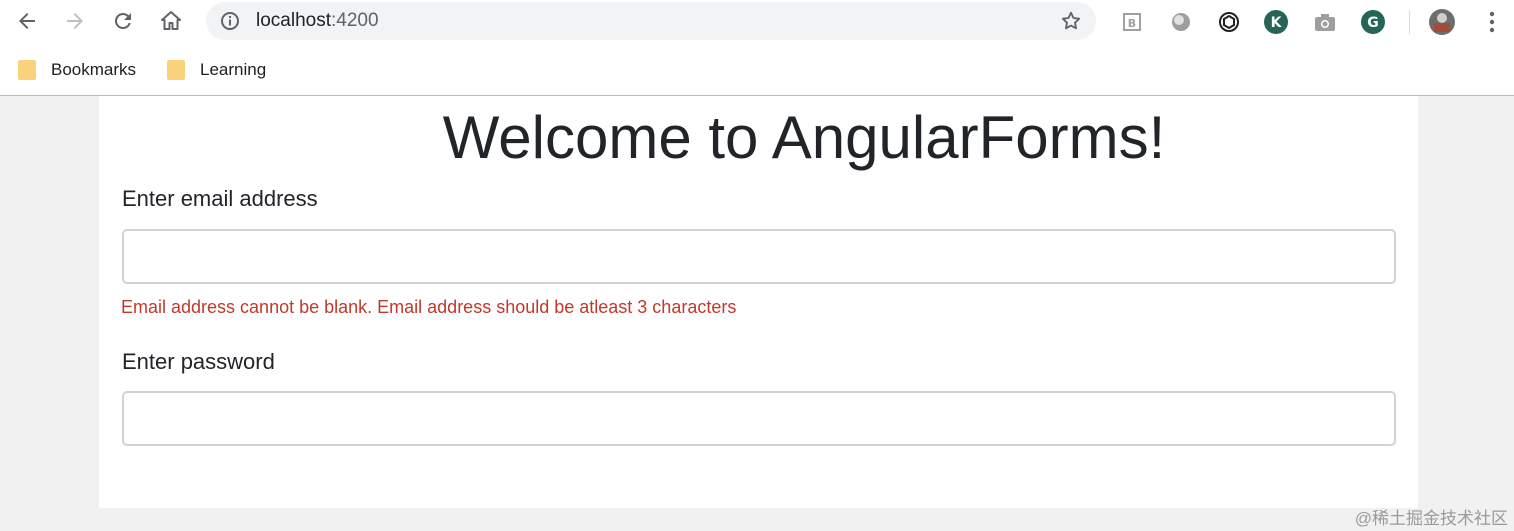 The image size is (1514, 531). Describe the element at coordinates (1409, 22) in the screenshot. I see `toolbar-divider` at that location.